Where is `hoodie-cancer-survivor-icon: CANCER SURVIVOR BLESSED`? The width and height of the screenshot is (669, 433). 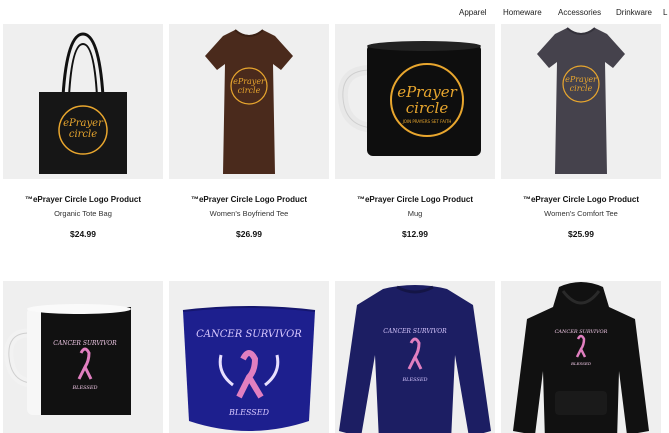
hoodie-cancer-survivor-icon: CANCER SURVIVOR BLESSED is located at coordinates (581, 357).